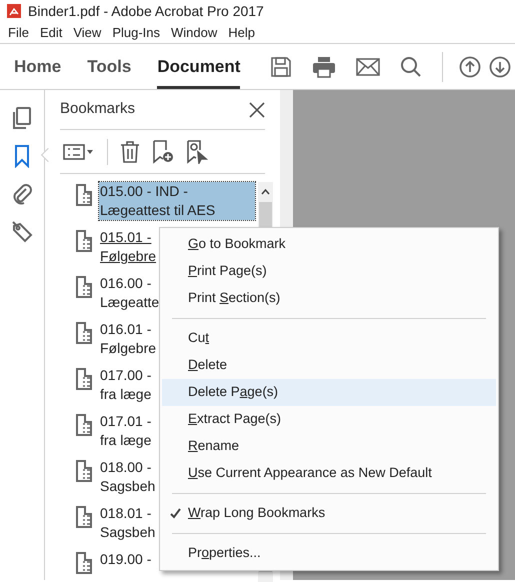 The image size is (515, 582). What do you see at coordinates (411, 67) in the screenshot?
I see `search-icon` at bounding box center [411, 67].